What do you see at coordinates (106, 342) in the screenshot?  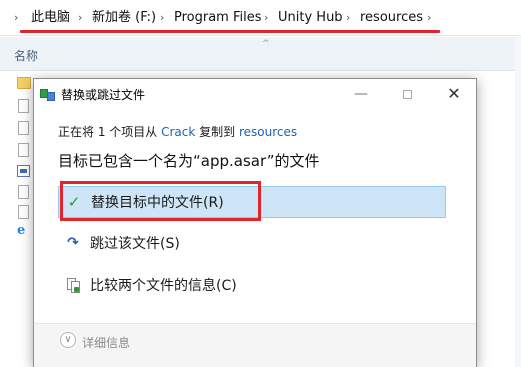 I see `more-details-link: 详细信息` at bounding box center [106, 342].